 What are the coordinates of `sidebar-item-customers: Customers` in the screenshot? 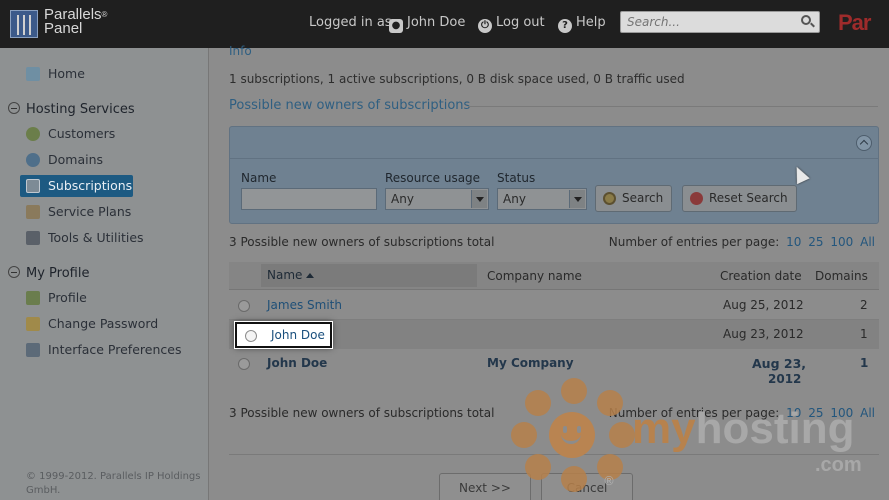 It's located at (70, 134).